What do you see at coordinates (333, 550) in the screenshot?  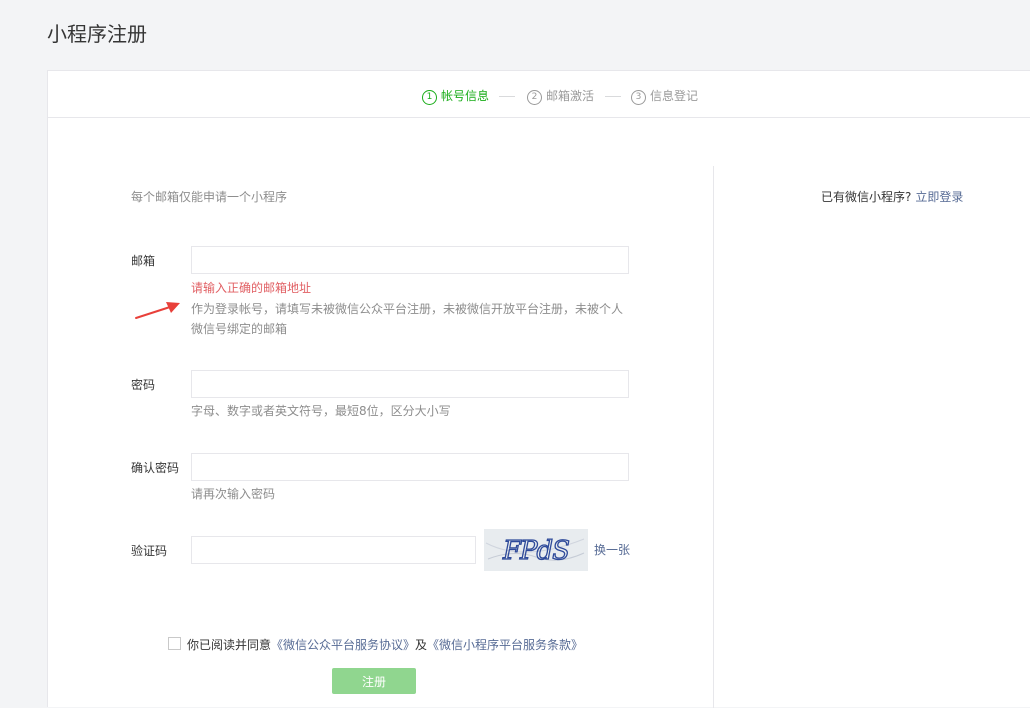 I see `captcha-input` at bounding box center [333, 550].